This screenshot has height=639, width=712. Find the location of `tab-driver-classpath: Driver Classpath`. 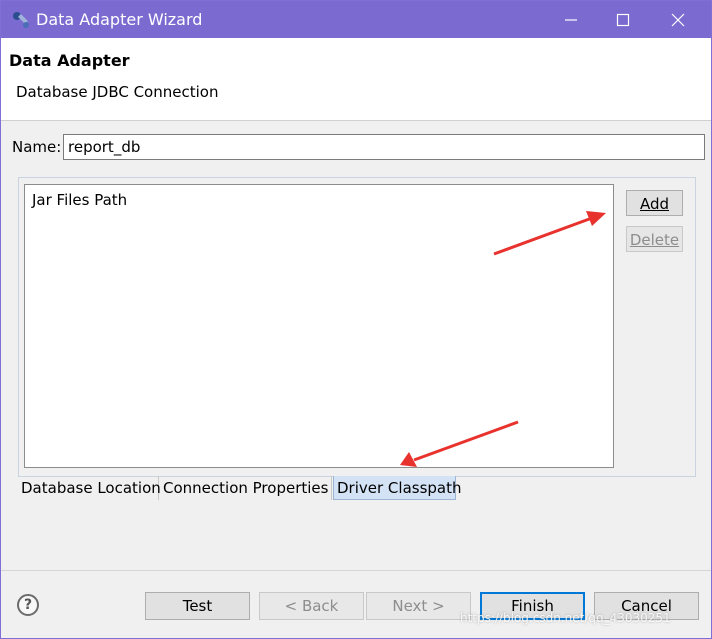

tab-driver-classpath: Driver Classpath is located at coordinates (397, 488).